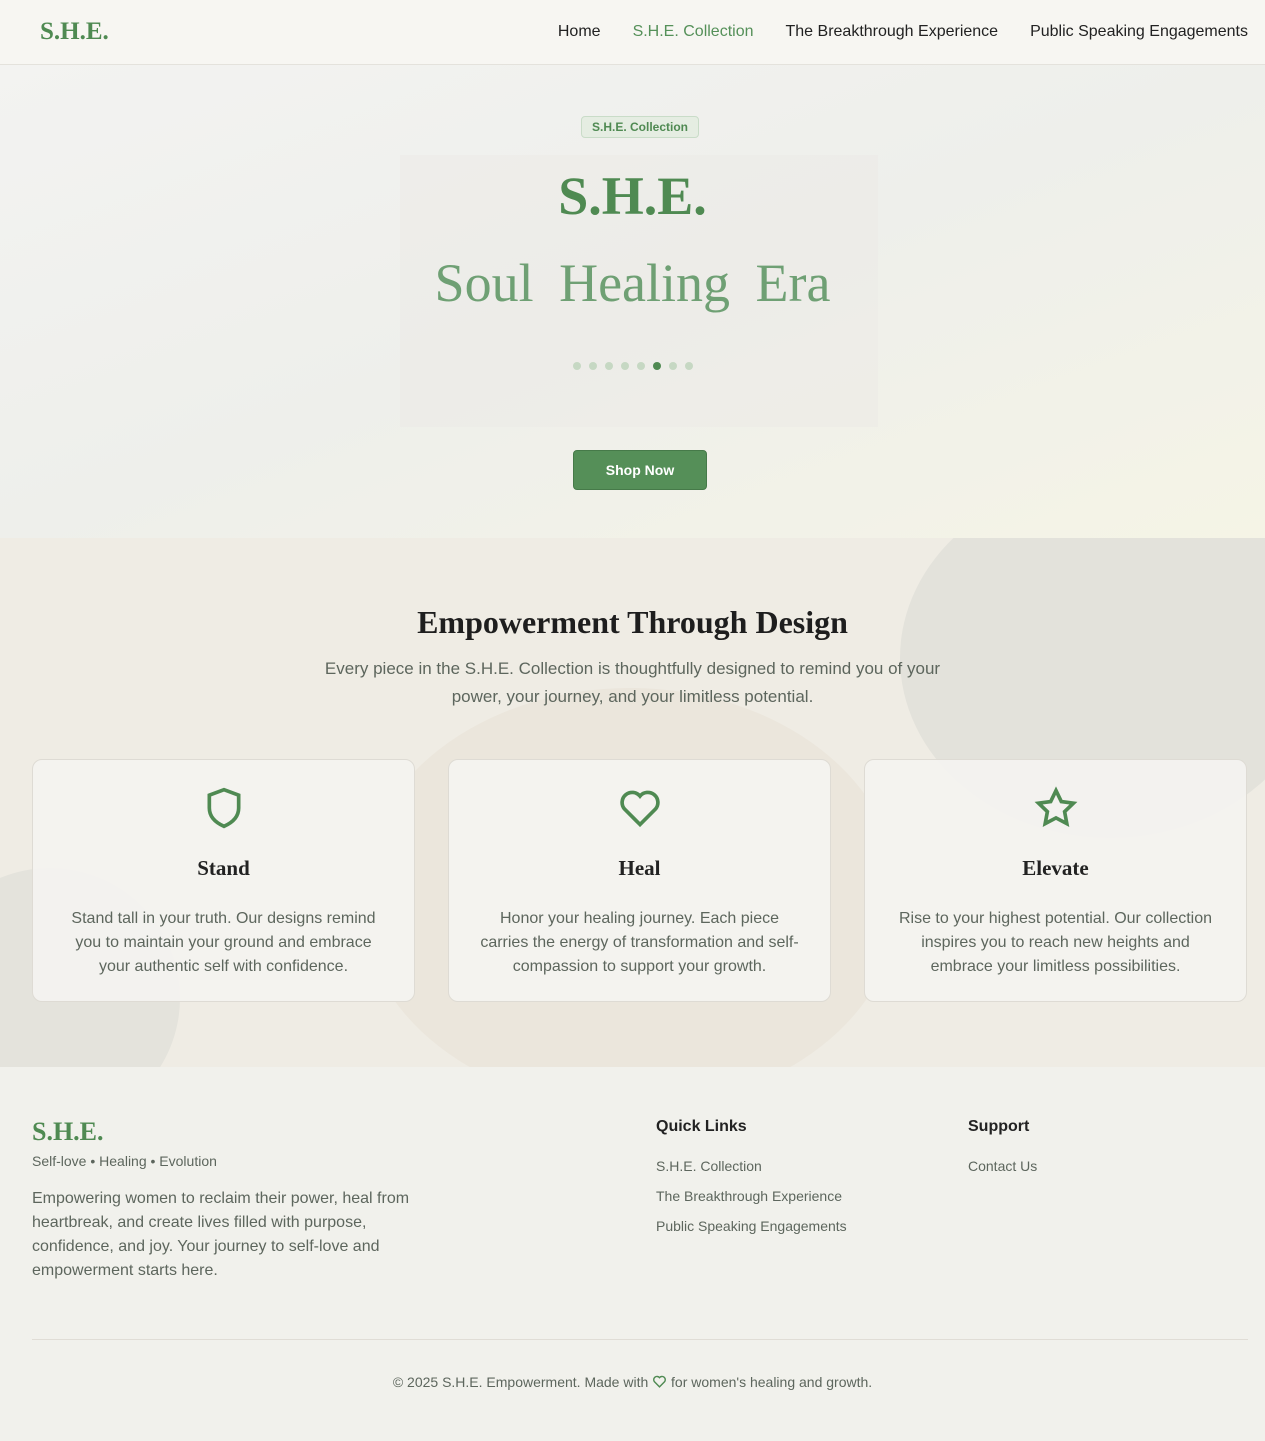 This screenshot has width=1265, height=1441. Describe the element at coordinates (640, 470) in the screenshot. I see `shop-now-button: Shop Now` at that location.